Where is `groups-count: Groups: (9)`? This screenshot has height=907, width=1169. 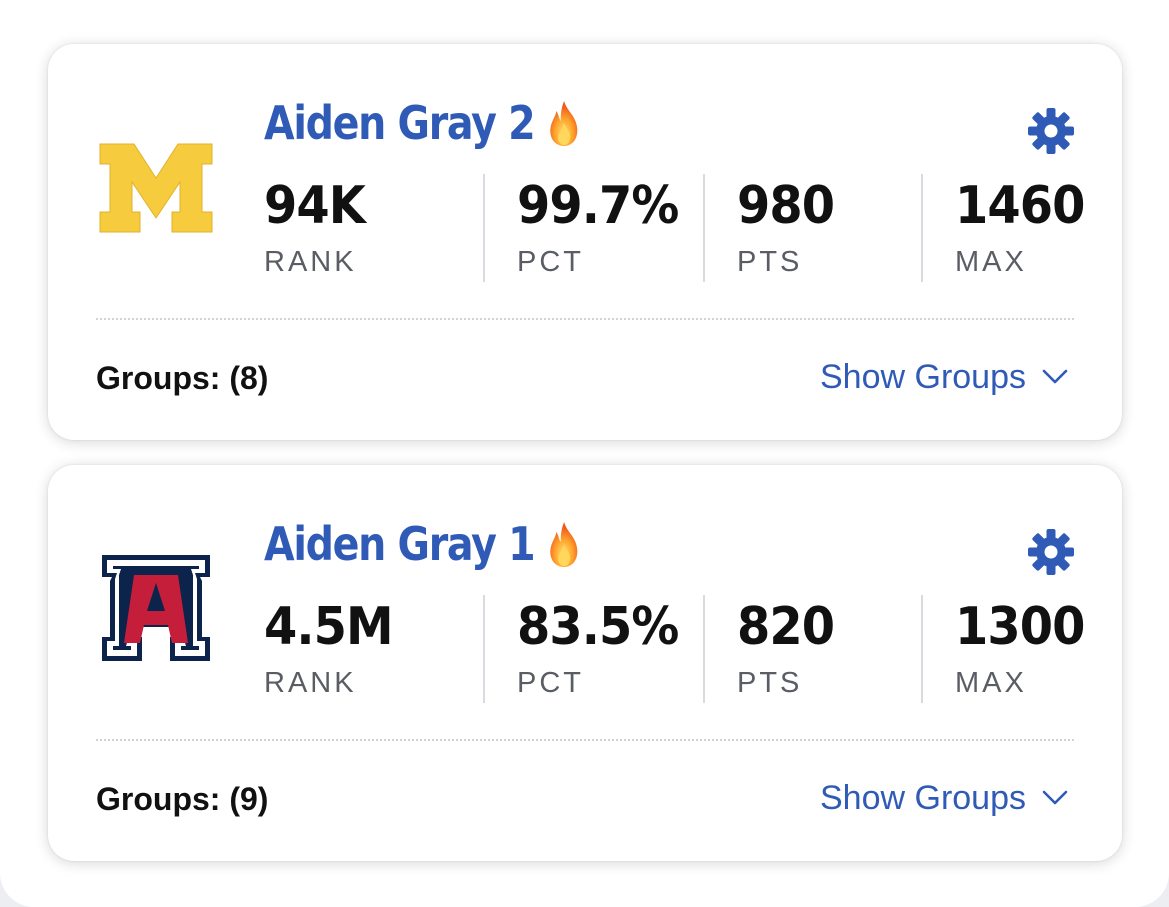
groups-count: Groups: (9) is located at coordinates (182, 799).